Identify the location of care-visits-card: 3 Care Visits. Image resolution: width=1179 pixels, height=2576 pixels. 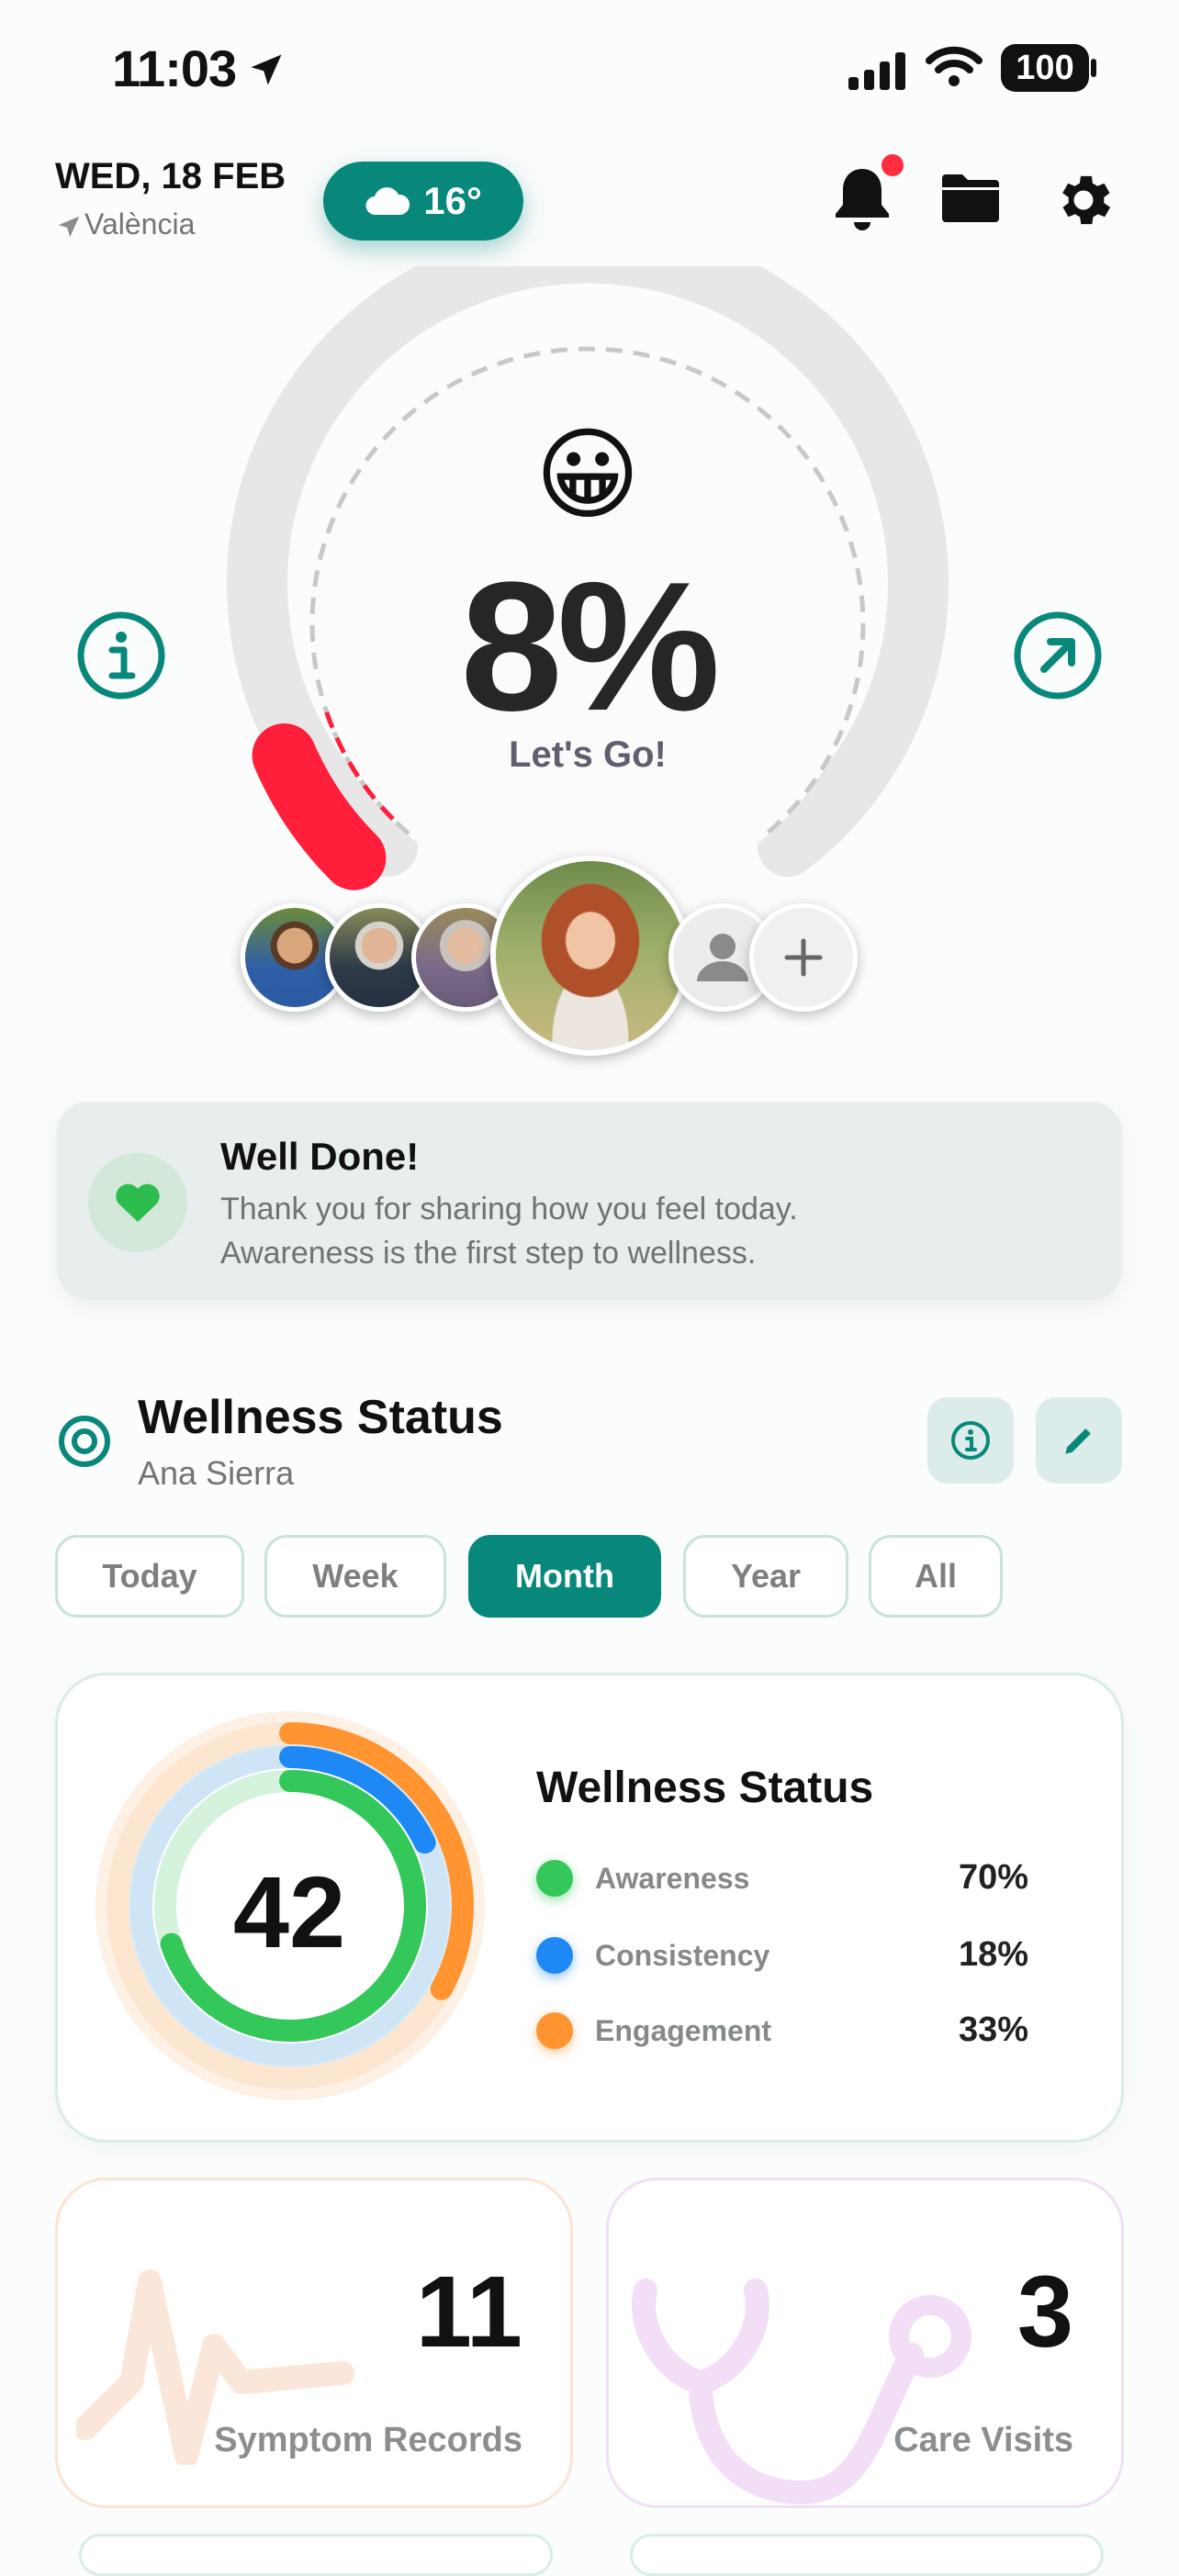
(865, 2343).